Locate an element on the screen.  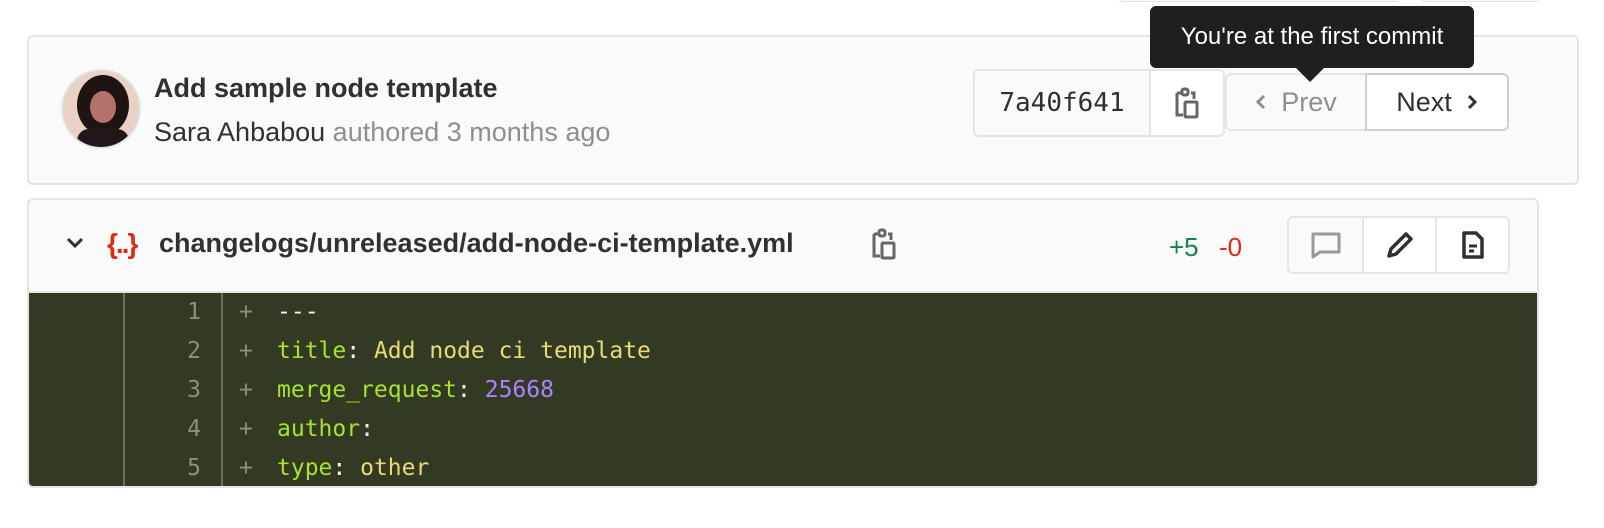
commit-sha-group: 7a40f641 is located at coordinates (1099, 103).